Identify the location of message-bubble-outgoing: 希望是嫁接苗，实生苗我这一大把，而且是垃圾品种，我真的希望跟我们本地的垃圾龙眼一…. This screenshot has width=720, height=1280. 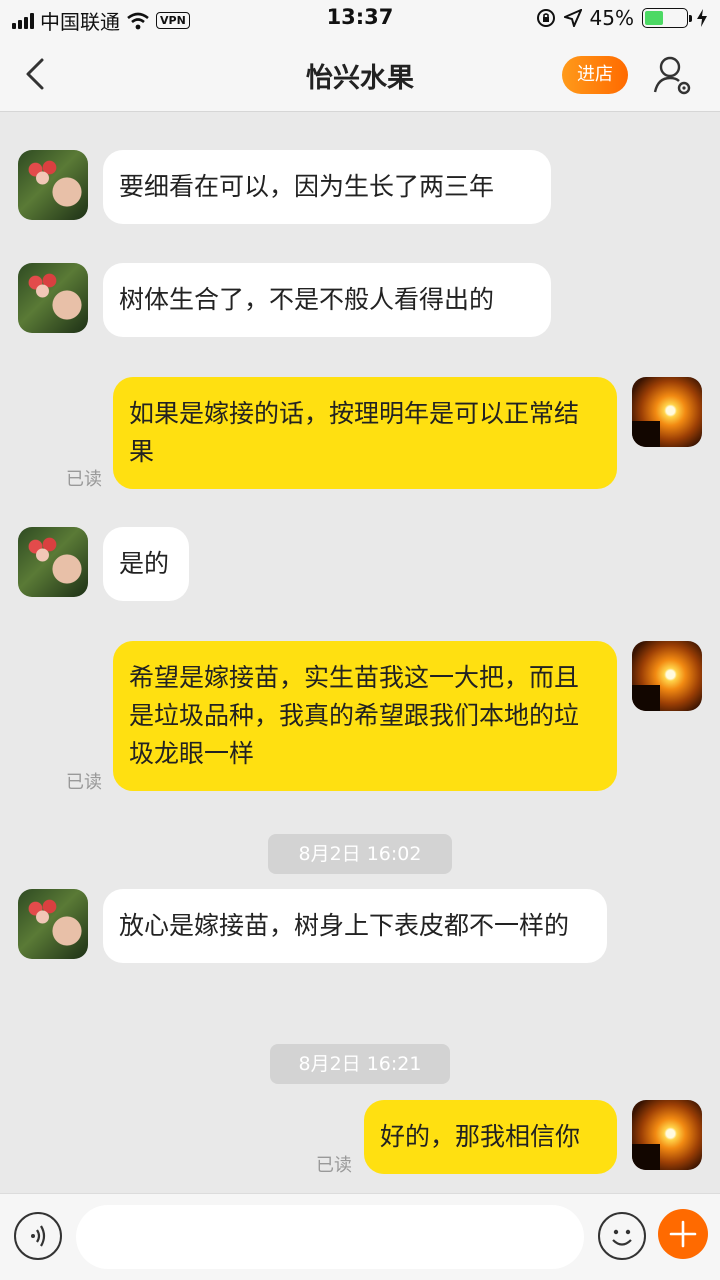
(365, 716).